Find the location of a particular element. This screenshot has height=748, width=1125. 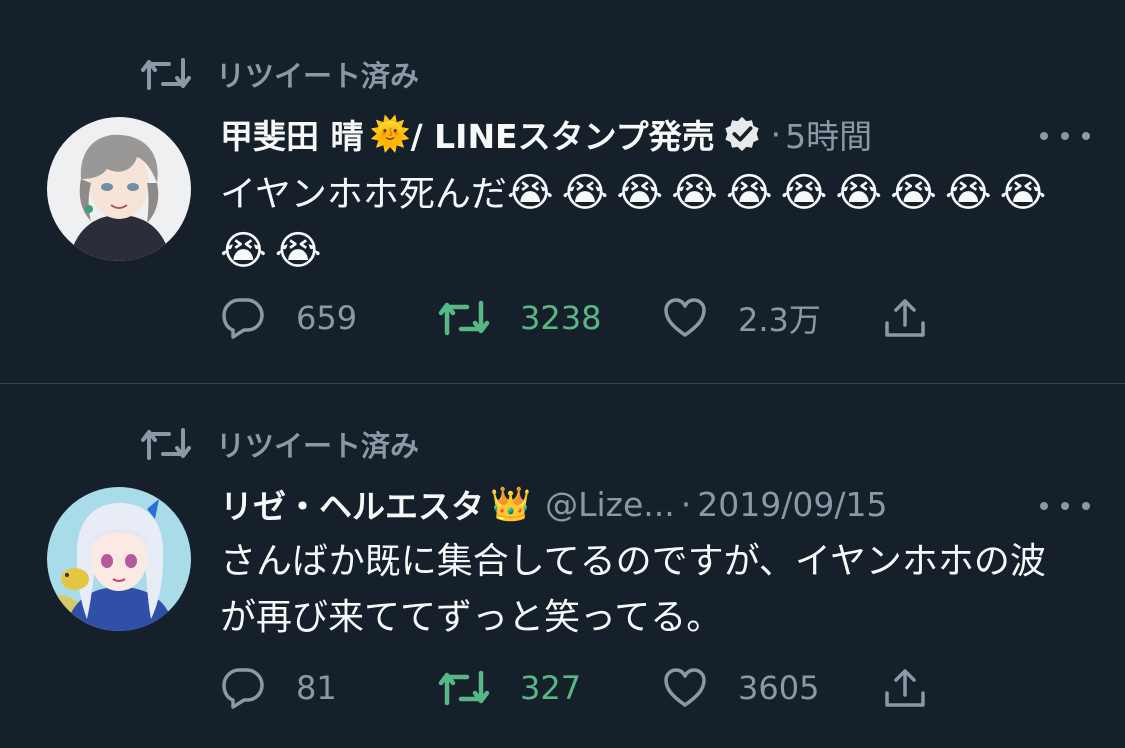

tweet-header: 甲斐田 晴 🌞 / LINEスタンプ発売 · 5時間 is located at coordinates (655, 134).